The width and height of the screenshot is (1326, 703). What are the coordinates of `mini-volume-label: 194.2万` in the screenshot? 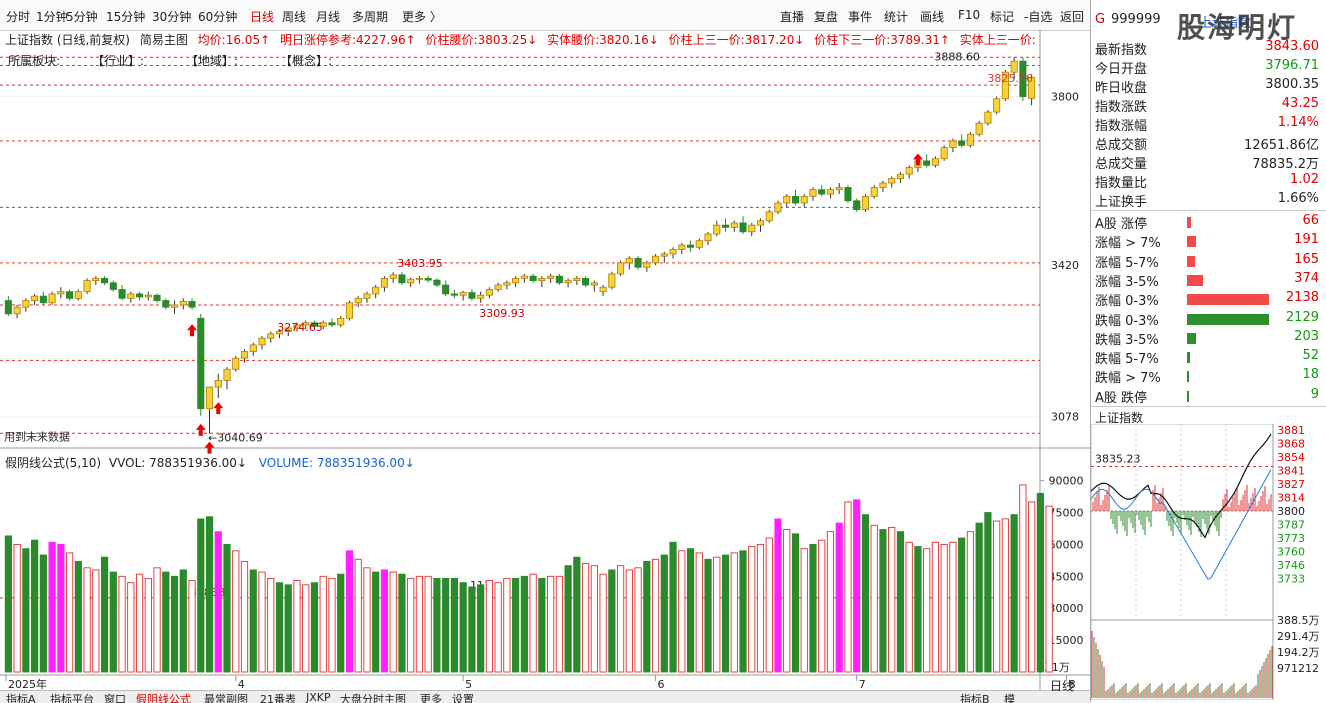 It's located at (1298, 652).